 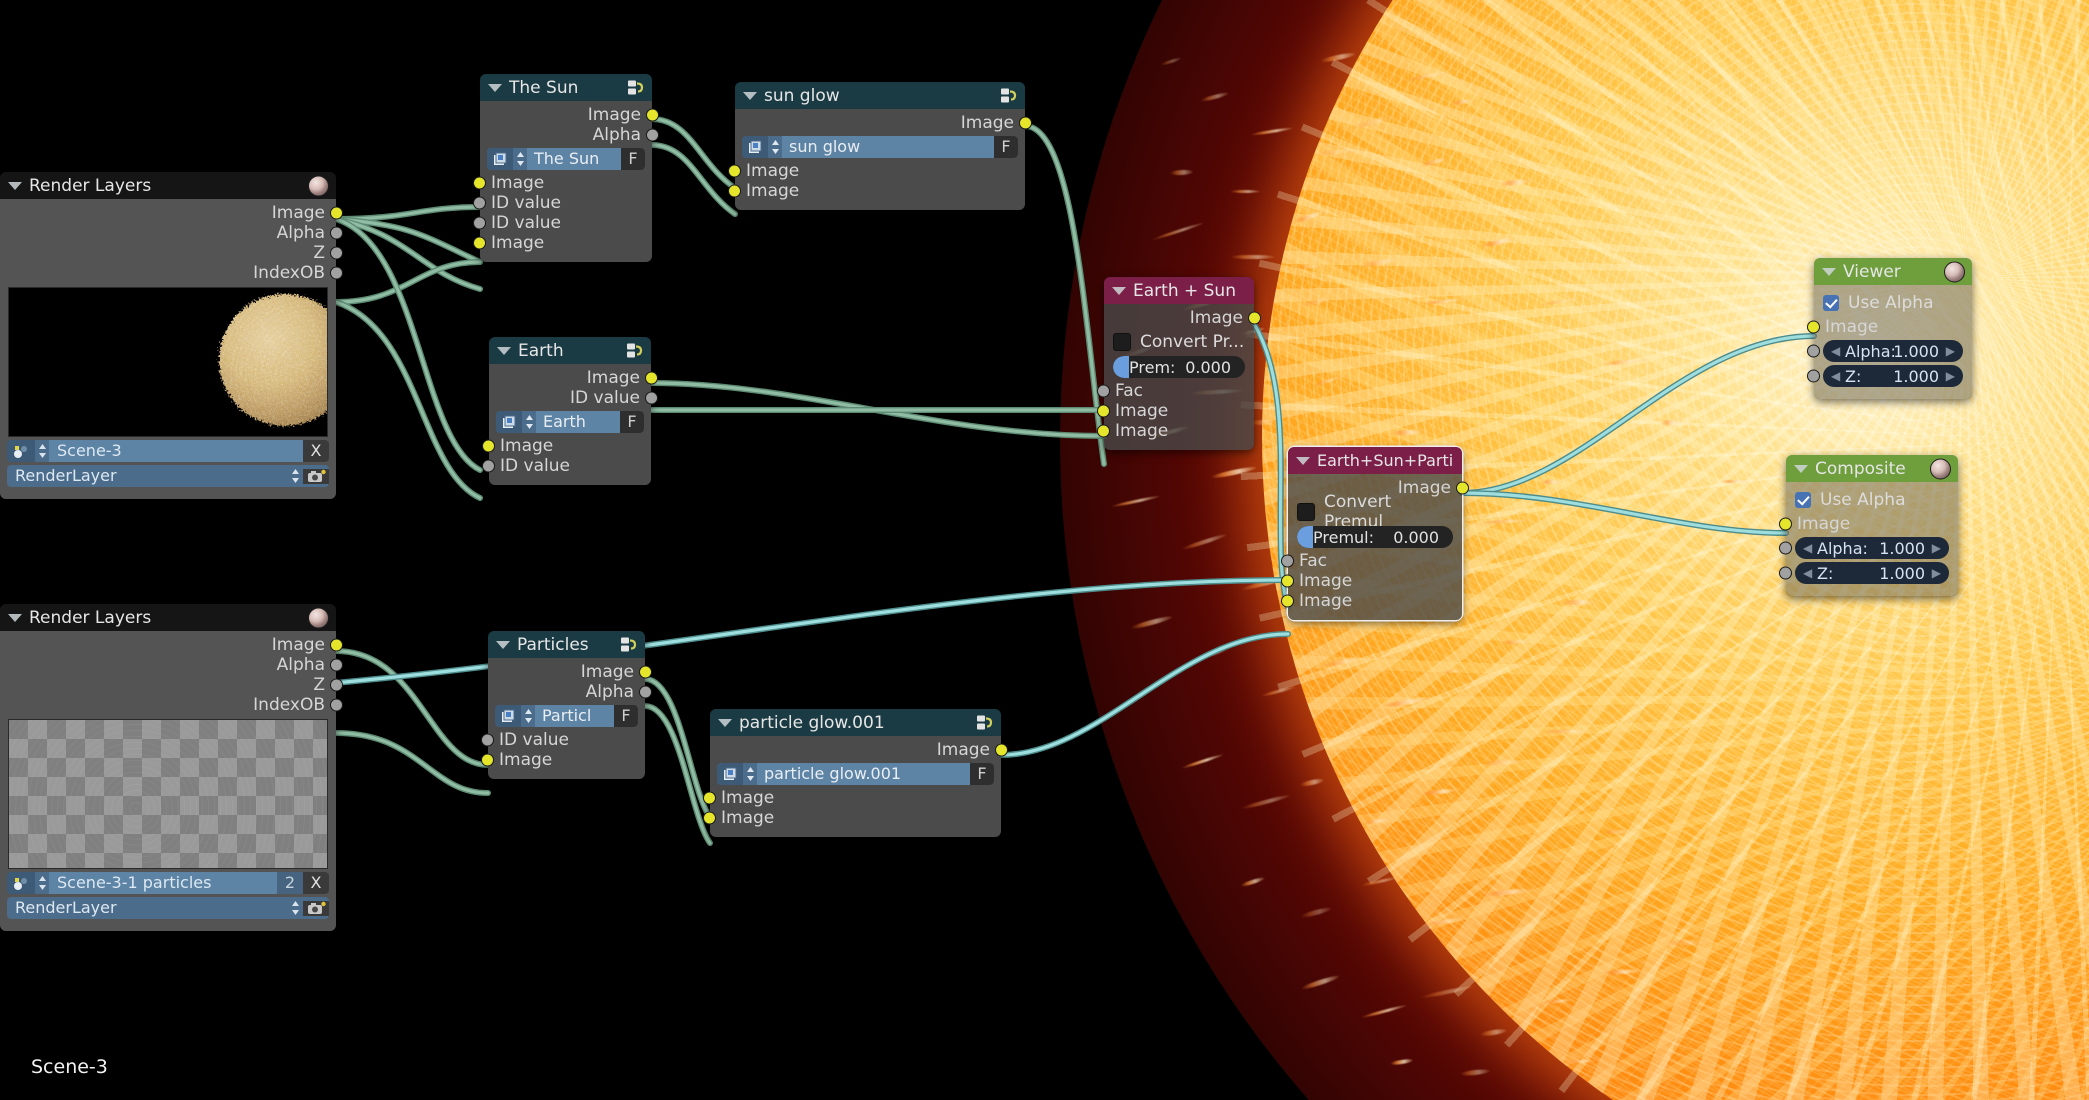 What do you see at coordinates (171, 253) in the screenshot?
I see `output-socket-row: Z` at bounding box center [171, 253].